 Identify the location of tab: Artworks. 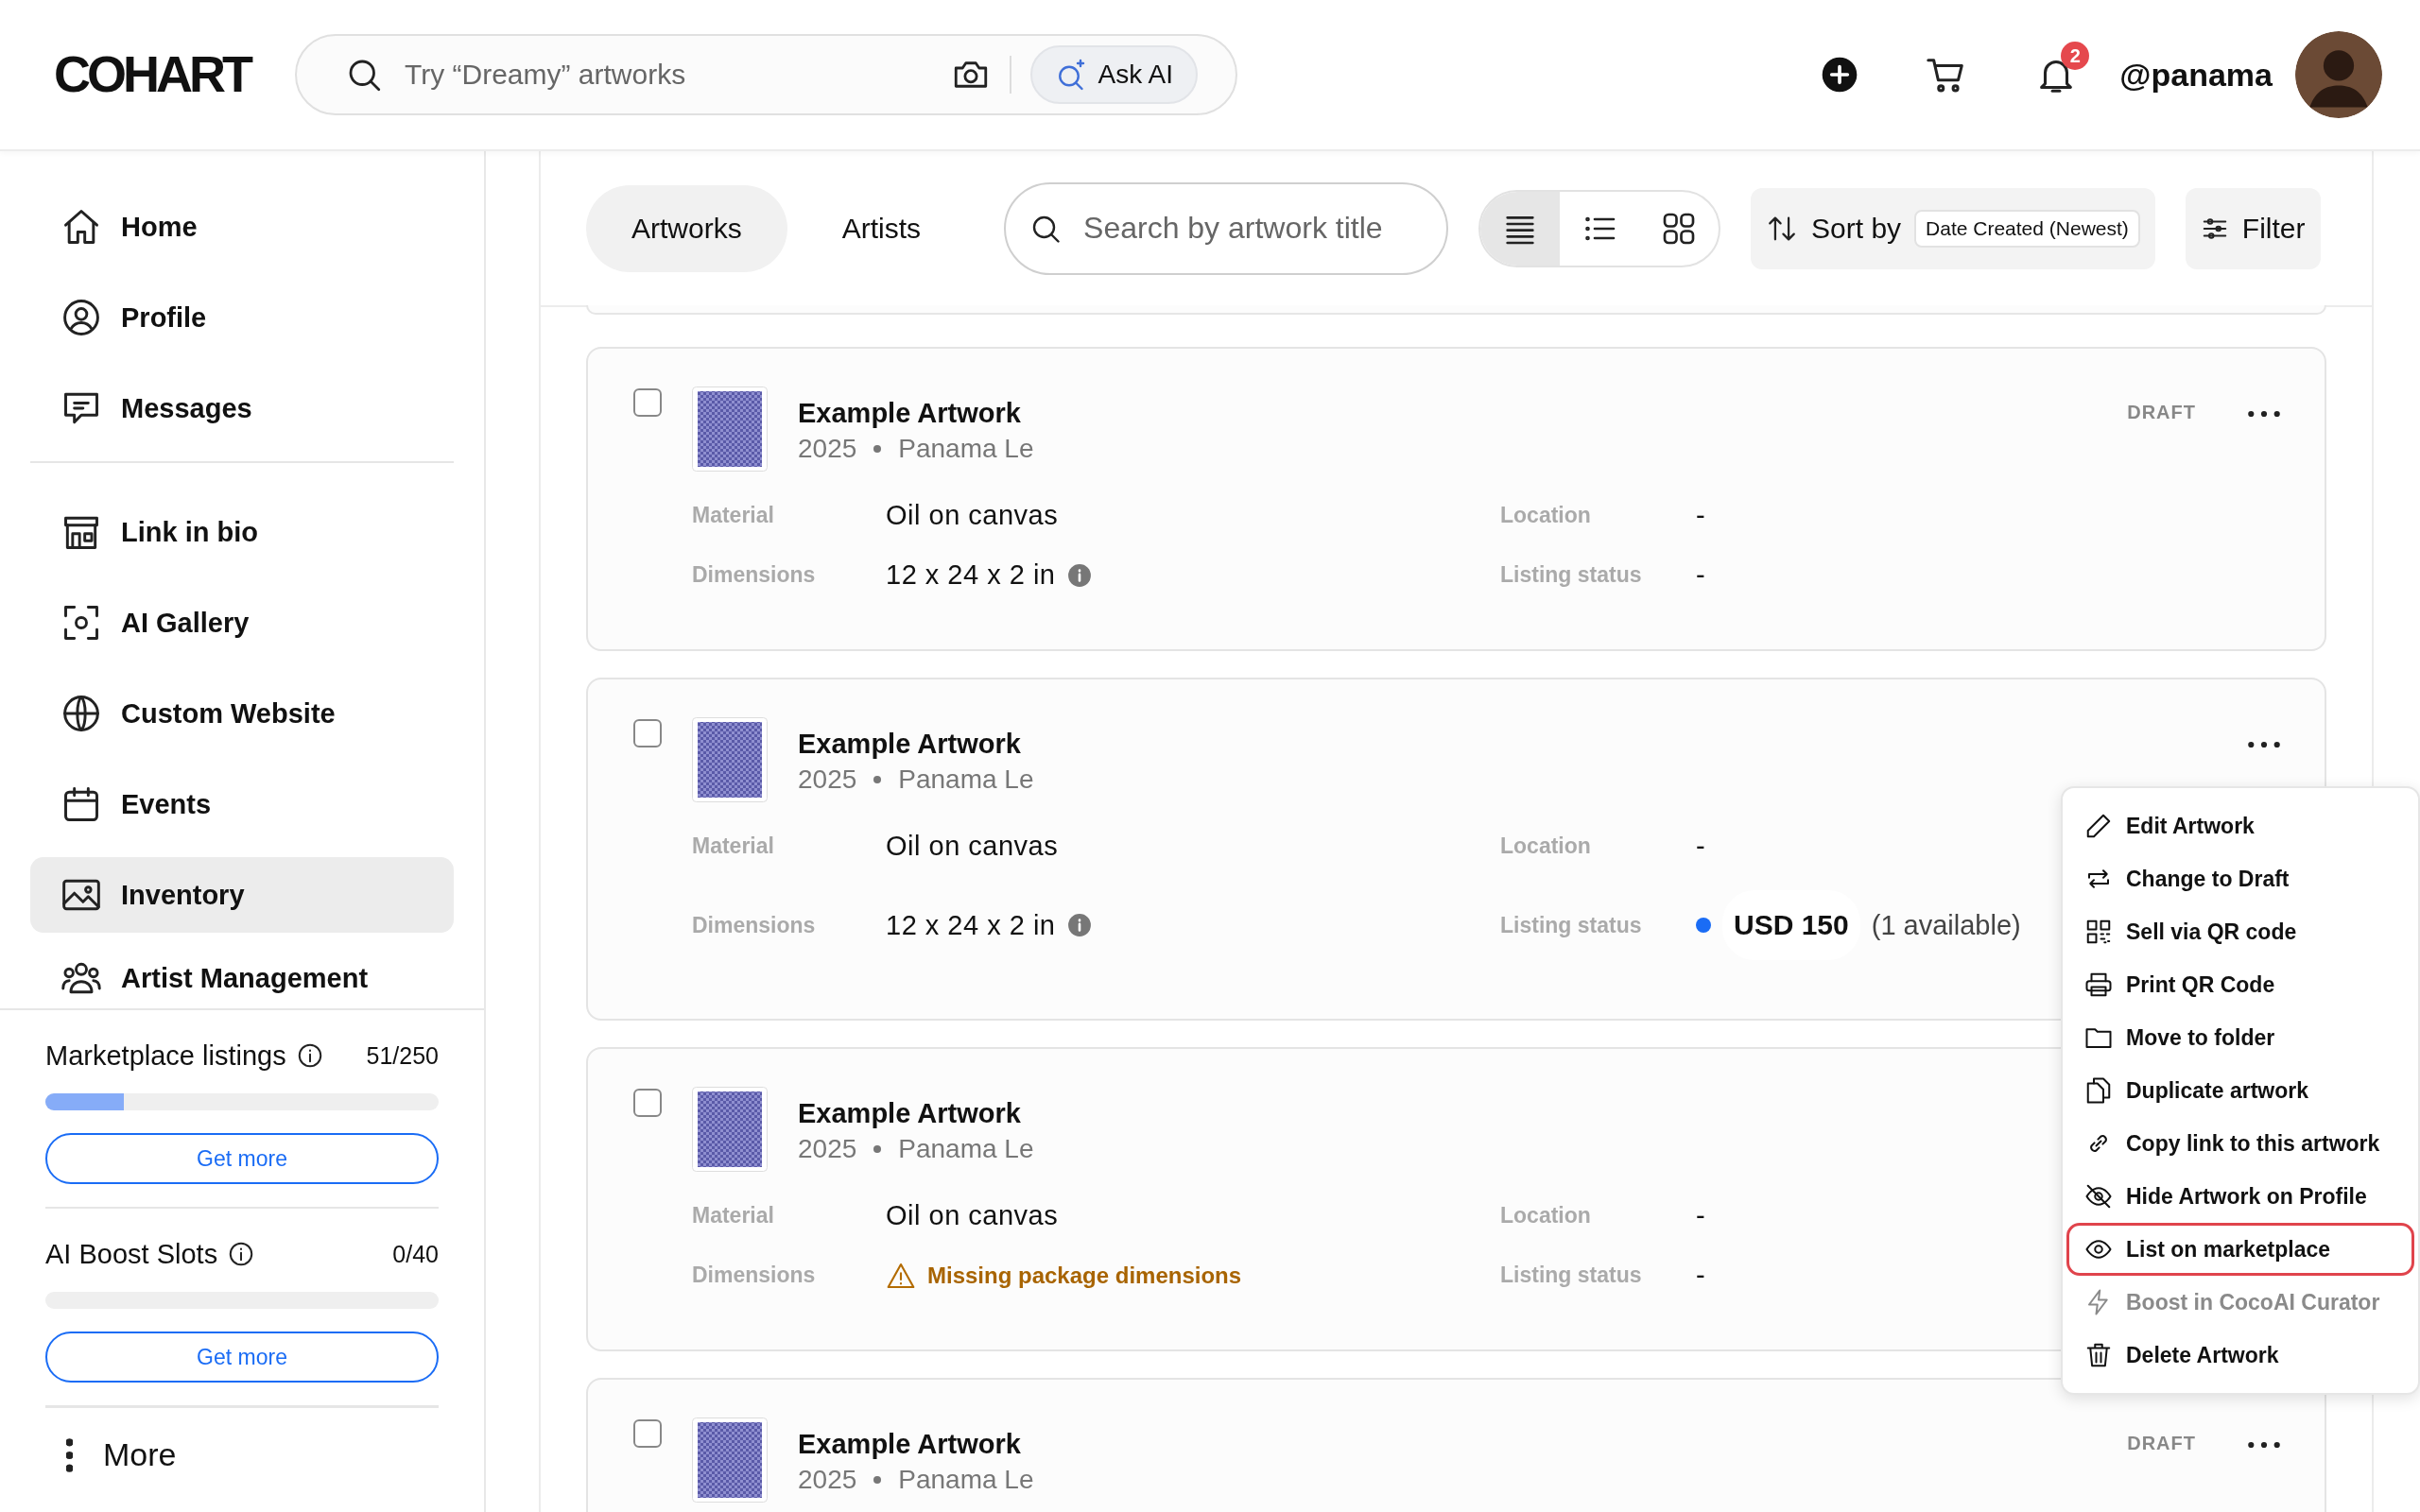
(686, 228).